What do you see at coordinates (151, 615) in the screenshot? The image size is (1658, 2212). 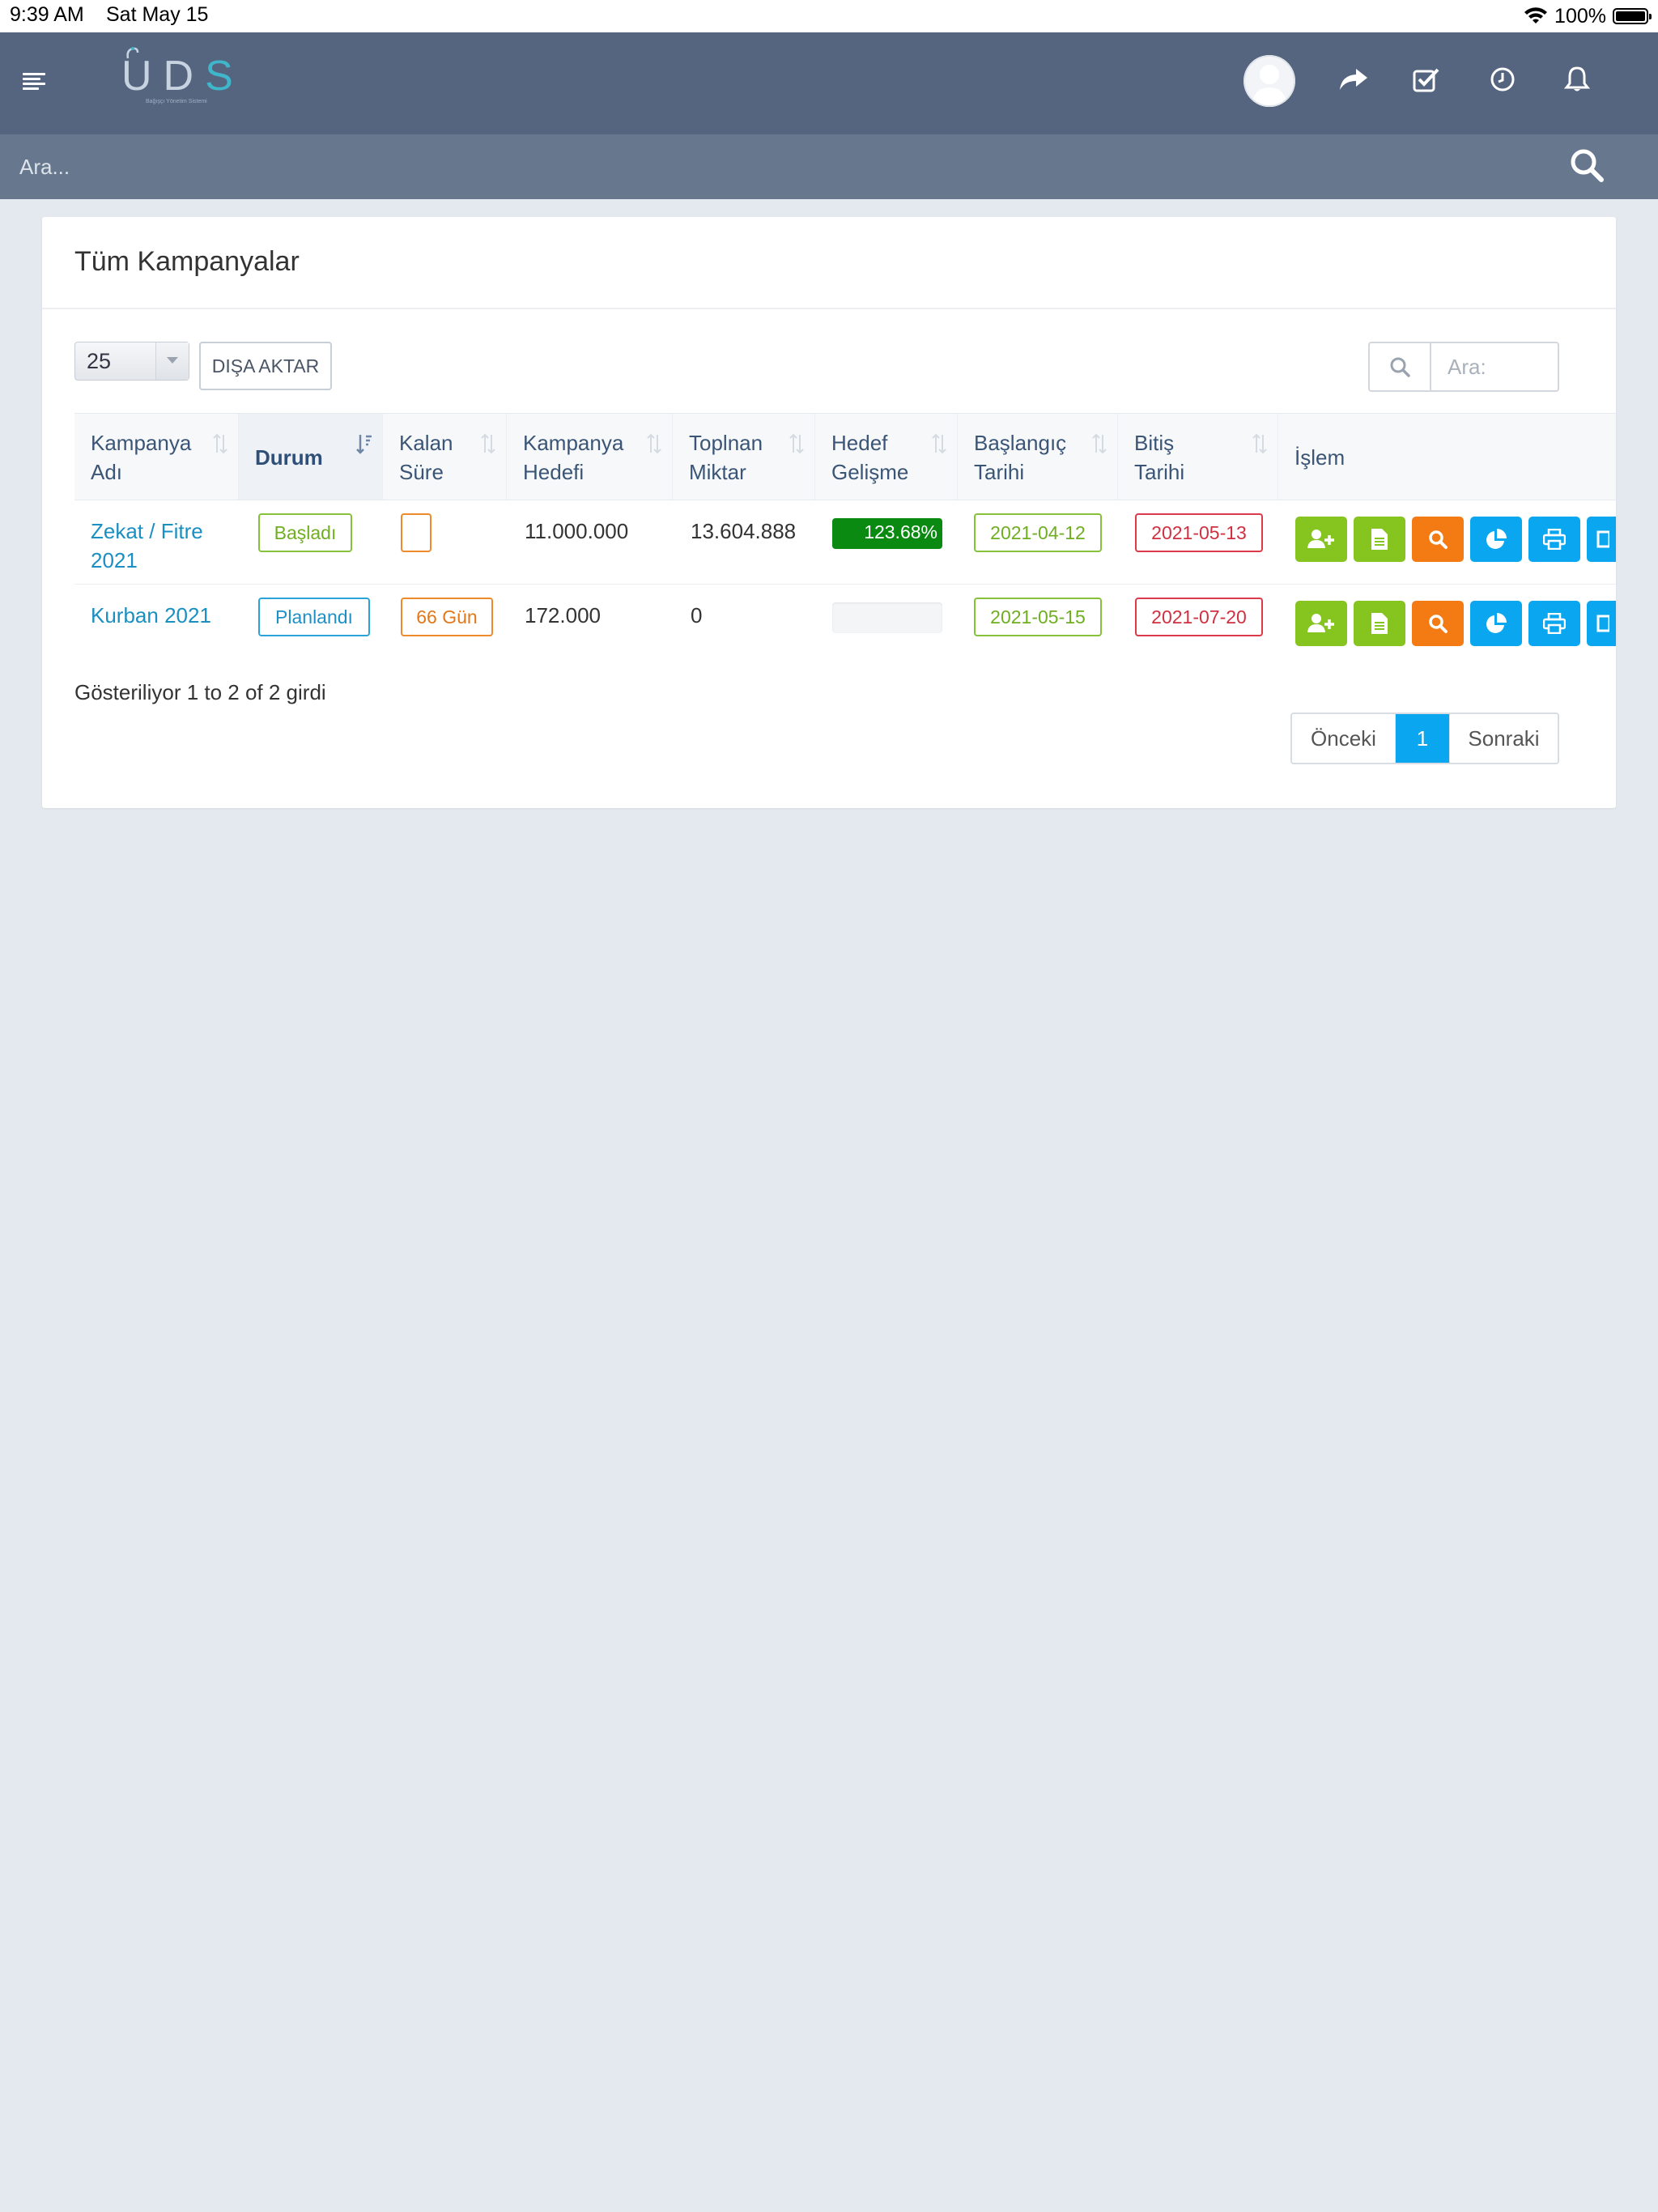 I see `campaign-name-link: Kurban 2021` at bounding box center [151, 615].